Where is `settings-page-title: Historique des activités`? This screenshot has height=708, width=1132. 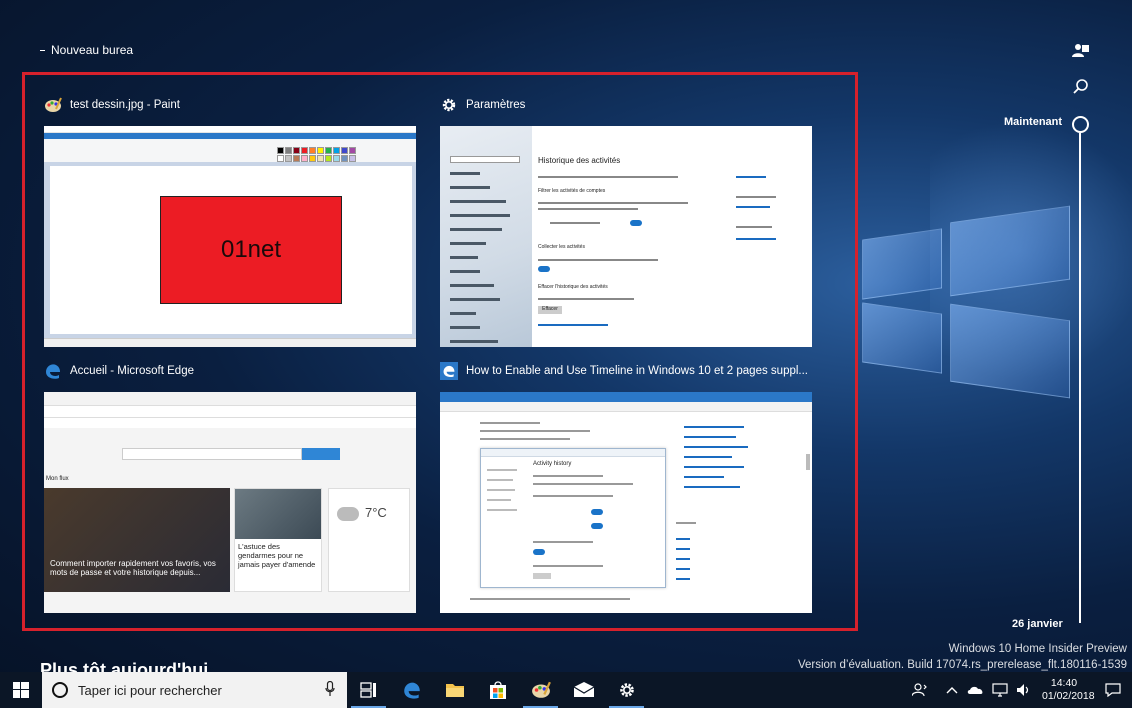
settings-page-title: Historique des activités is located at coordinates (579, 160).